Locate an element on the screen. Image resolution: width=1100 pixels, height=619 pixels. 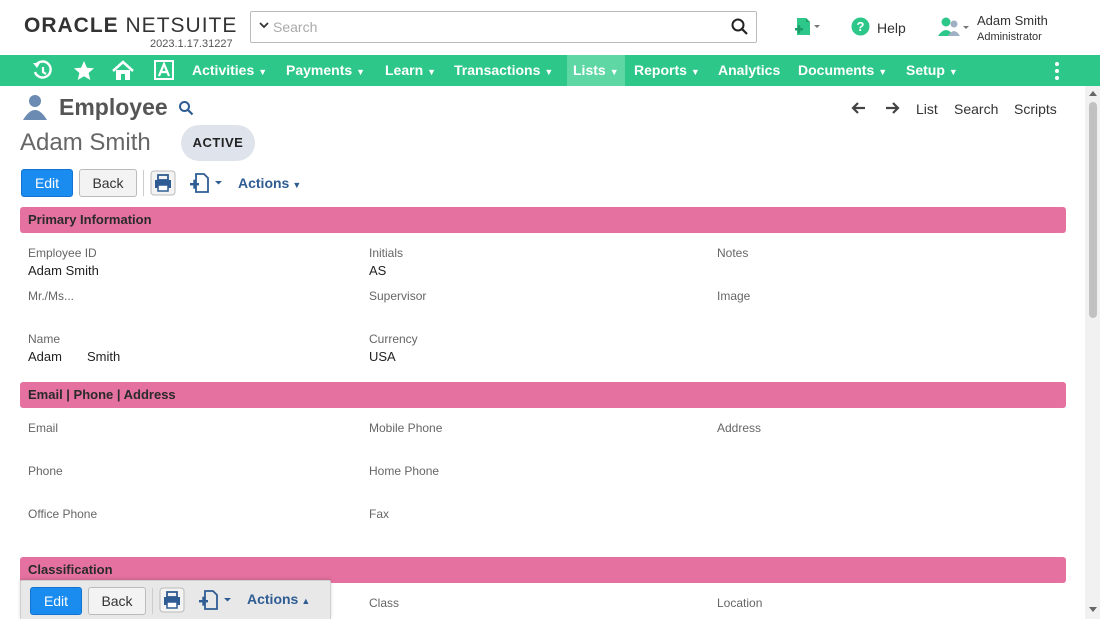
initials-value: AS is located at coordinates (378, 270).